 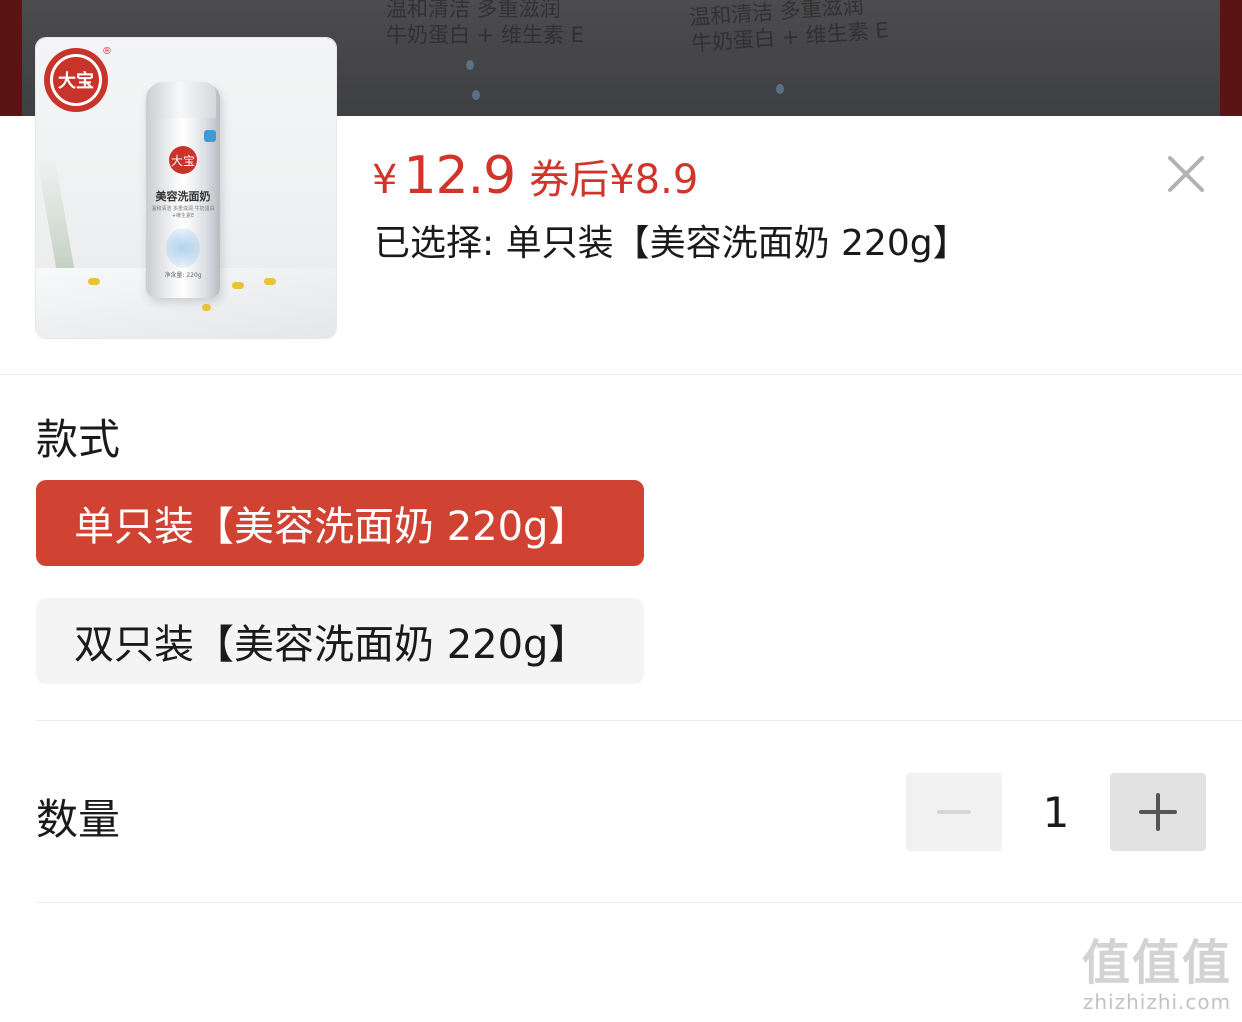 What do you see at coordinates (11, 58) in the screenshot?
I see `backdrop-edge-left` at bounding box center [11, 58].